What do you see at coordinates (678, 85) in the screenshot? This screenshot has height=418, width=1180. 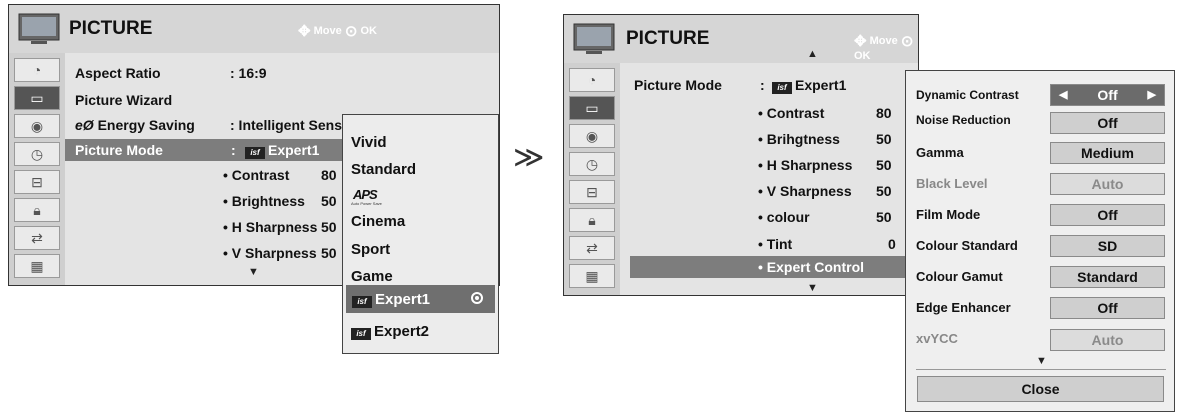 I see `picture-mode-label-right: Picture Mode` at bounding box center [678, 85].